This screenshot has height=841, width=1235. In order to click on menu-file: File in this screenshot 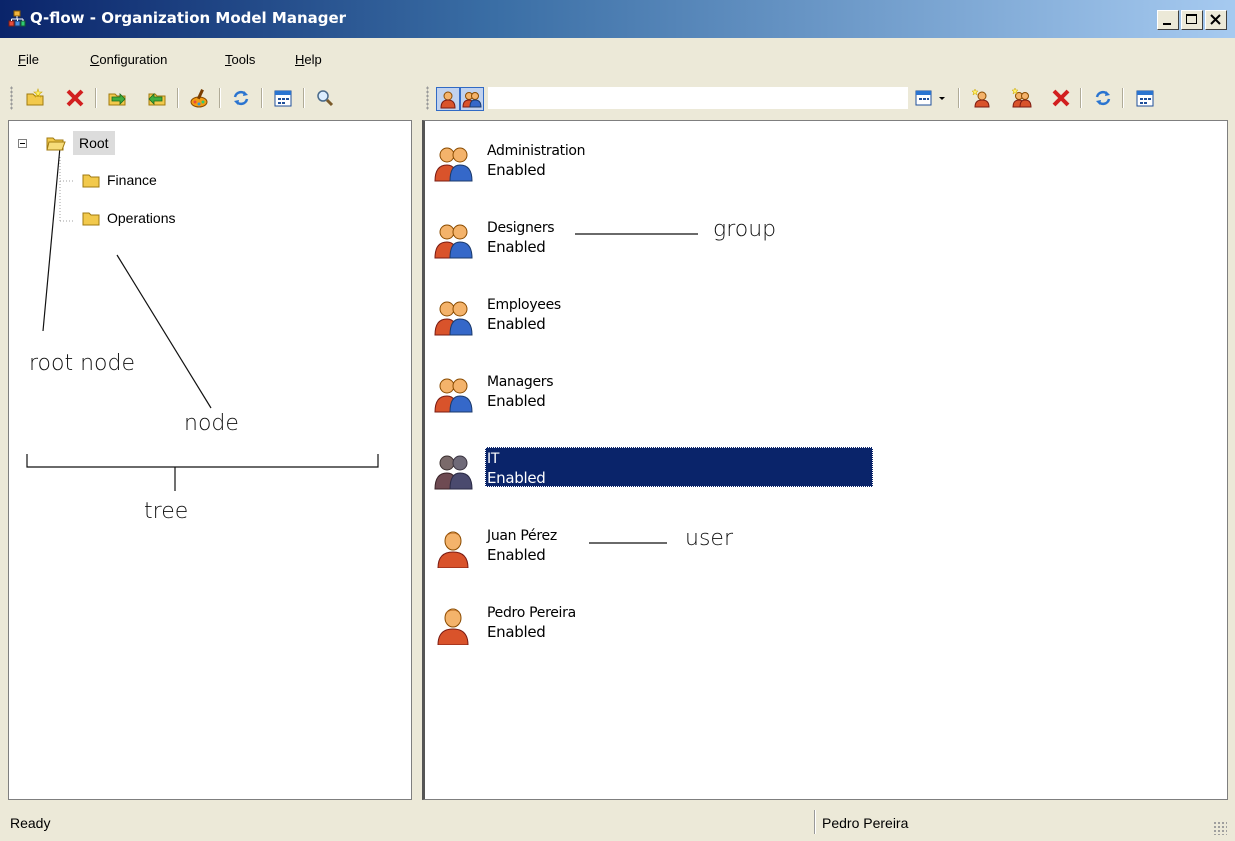, I will do `click(28, 59)`.